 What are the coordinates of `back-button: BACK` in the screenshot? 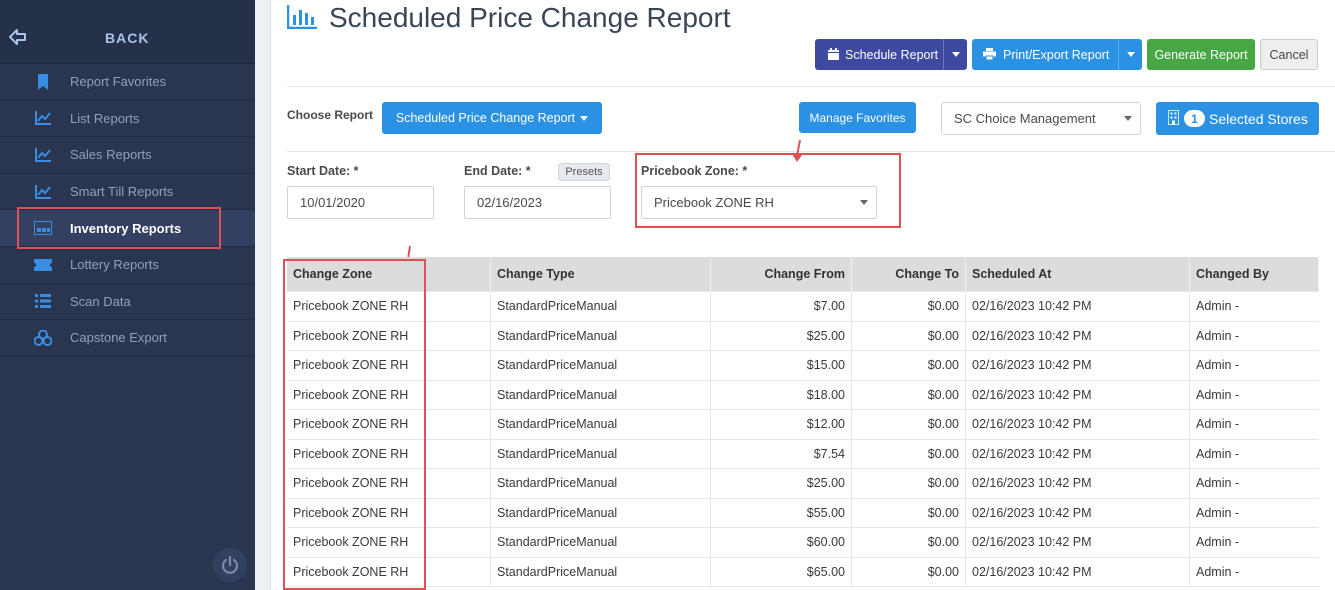 It's located at (127, 32).